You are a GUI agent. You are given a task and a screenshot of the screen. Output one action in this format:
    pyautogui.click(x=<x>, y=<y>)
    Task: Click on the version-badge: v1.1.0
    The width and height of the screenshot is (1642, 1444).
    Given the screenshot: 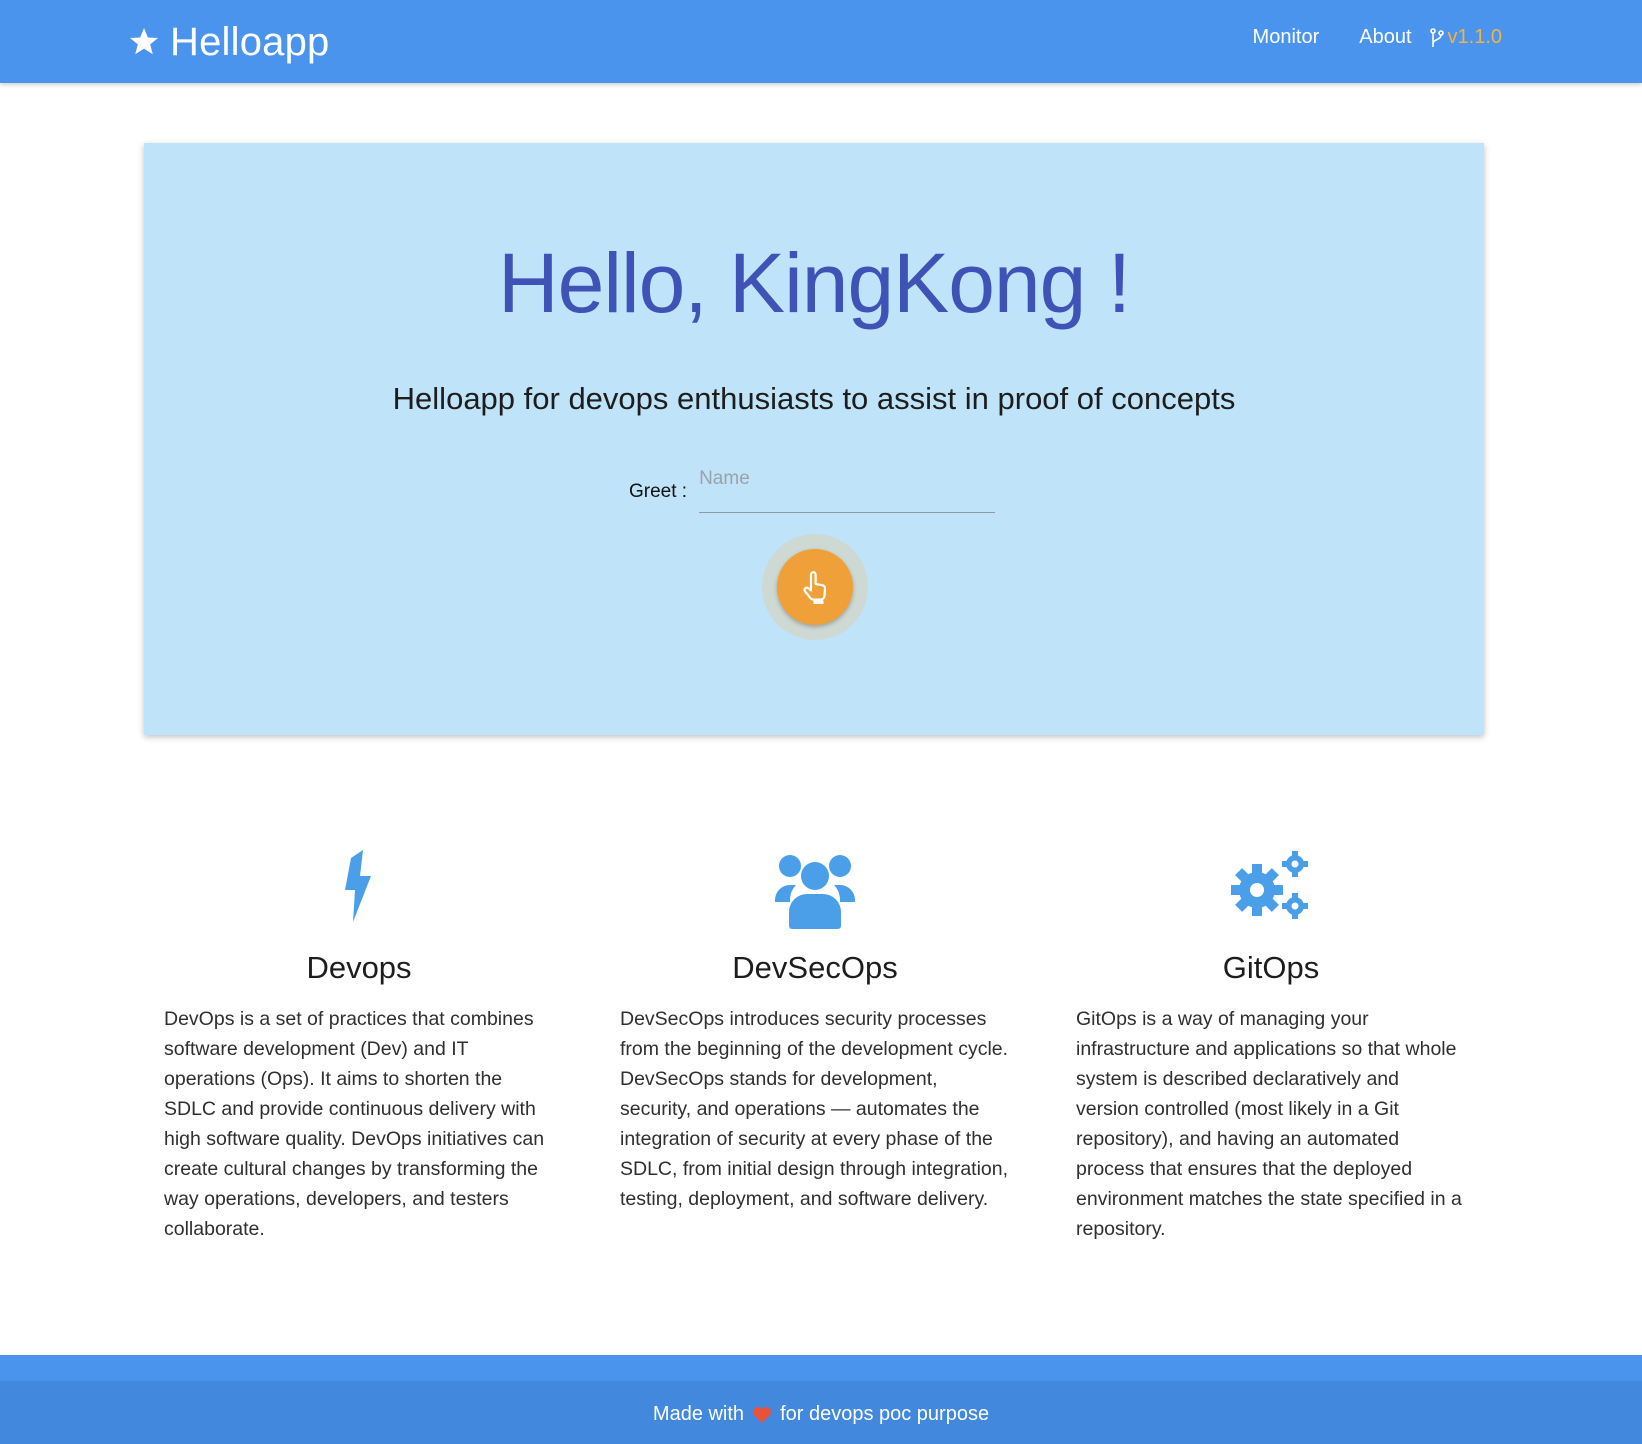 What is the action you would take?
    pyautogui.click(x=1465, y=37)
    